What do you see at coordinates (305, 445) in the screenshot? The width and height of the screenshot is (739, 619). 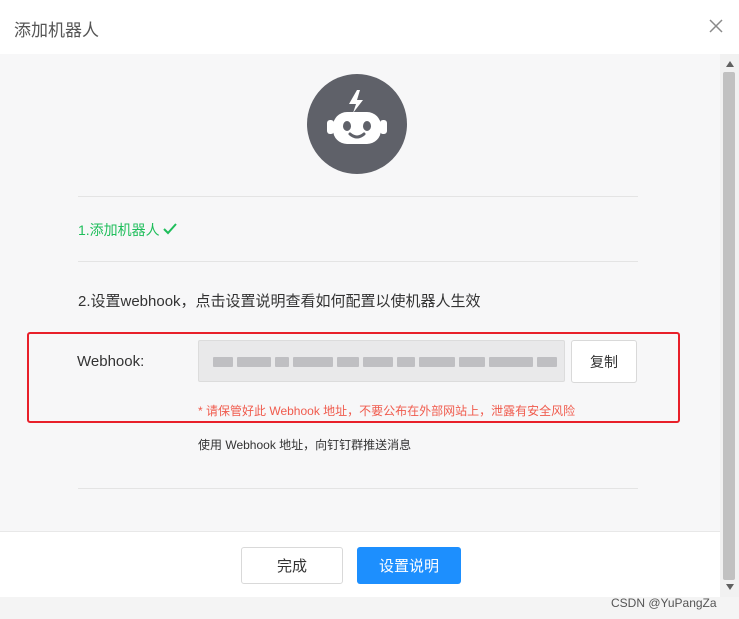 I see `webhook-usage-hint: 使用 Webhook 地址，向钉钉群推送消息` at bounding box center [305, 445].